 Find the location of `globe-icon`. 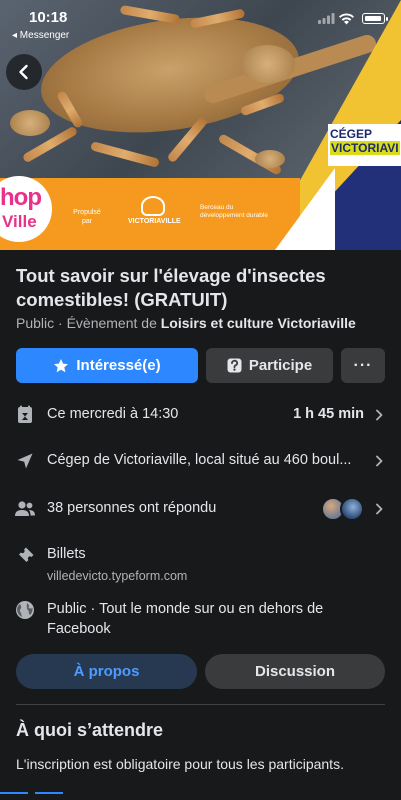

globe-icon is located at coordinates (25, 610).